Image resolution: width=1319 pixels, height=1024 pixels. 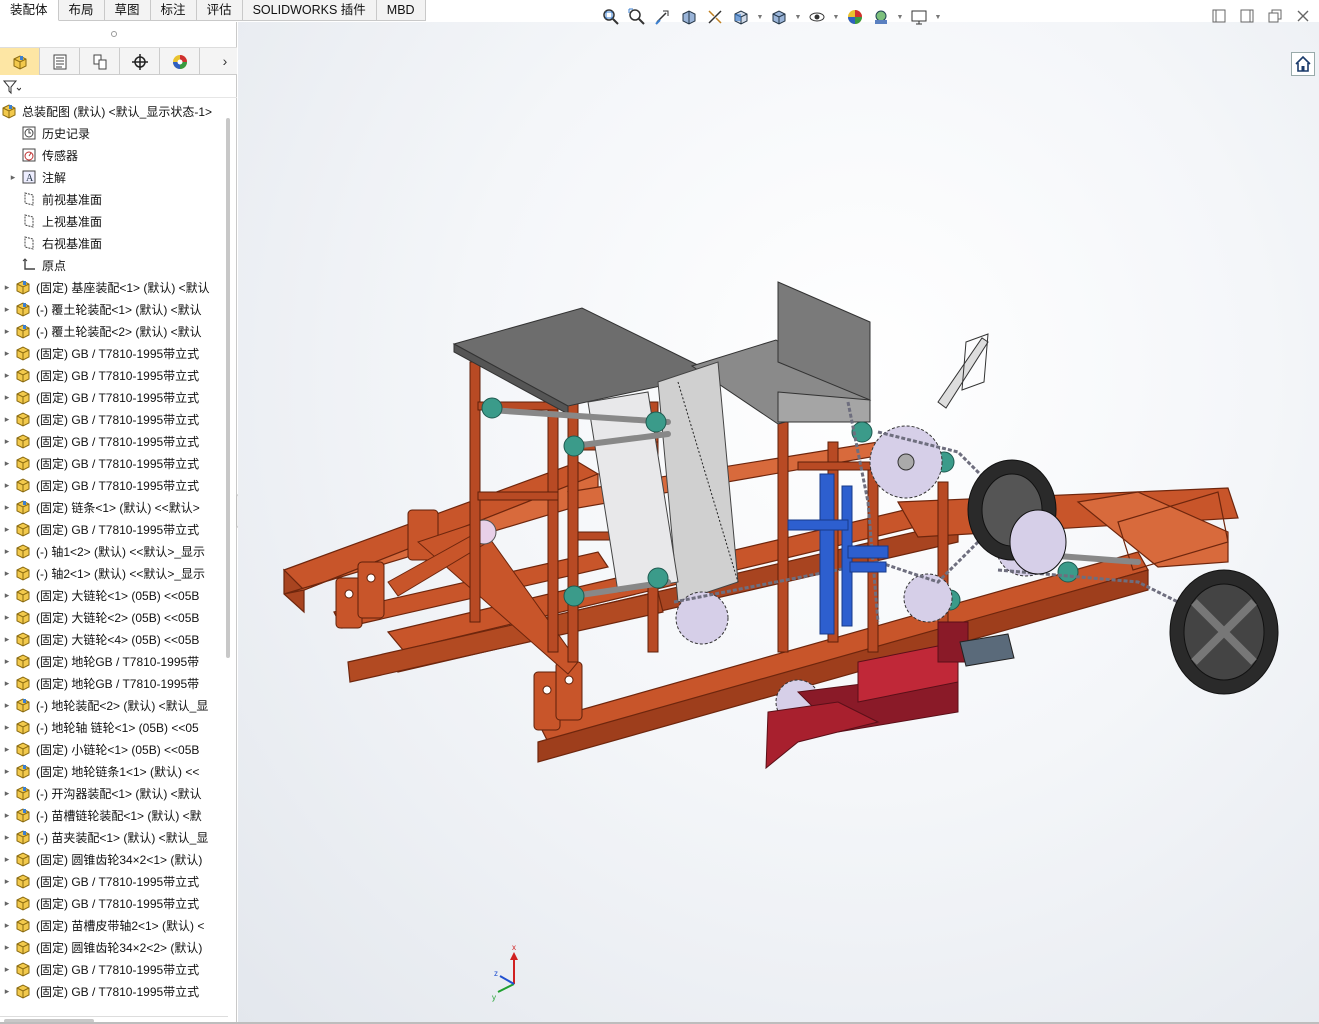 What do you see at coordinates (100, 61) in the screenshot?
I see `configurationmanager-tab` at bounding box center [100, 61].